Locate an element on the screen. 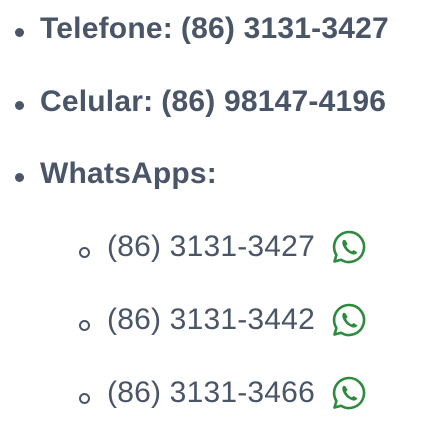 The width and height of the screenshot is (432, 442). telefone-line: Telefone: (86) 3131-3427 is located at coordinates (214, 29).